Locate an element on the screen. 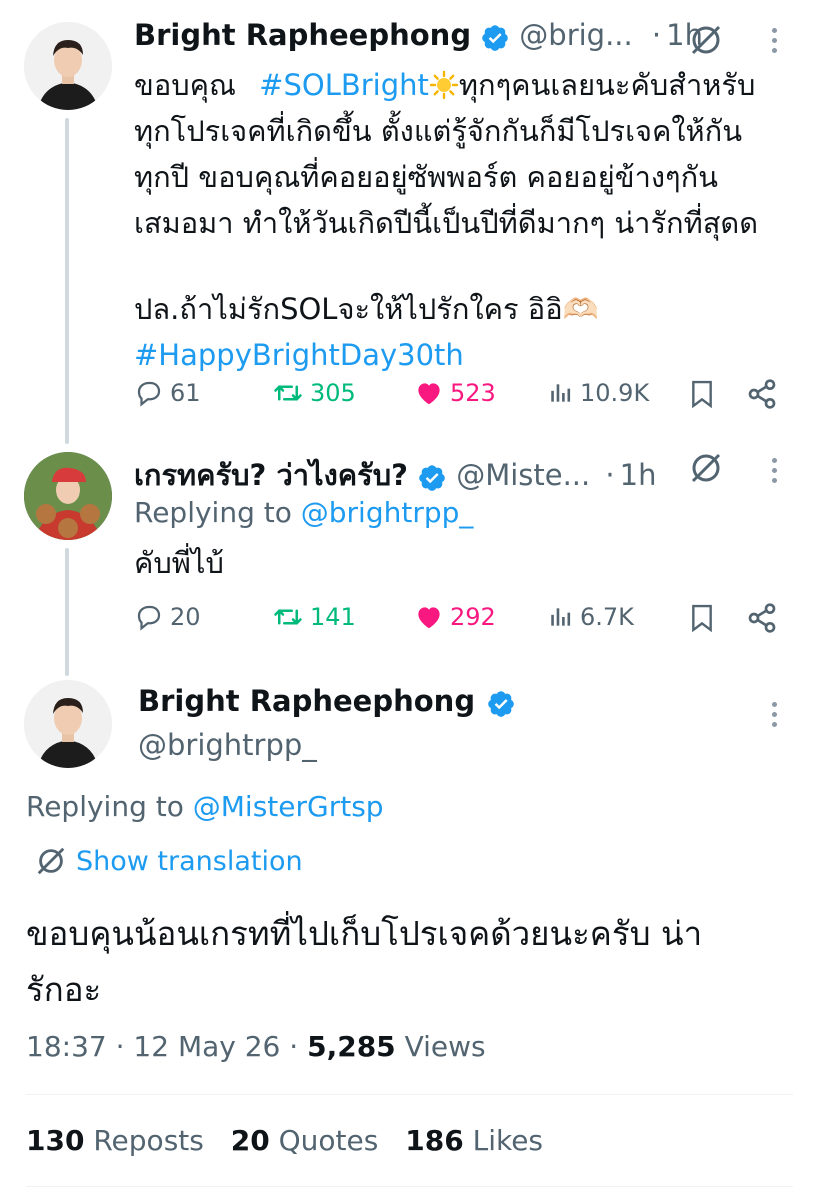 The width and height of the screenshot is (819, 1200). views-count: 5,285 is located at coordinates (351, 1046).